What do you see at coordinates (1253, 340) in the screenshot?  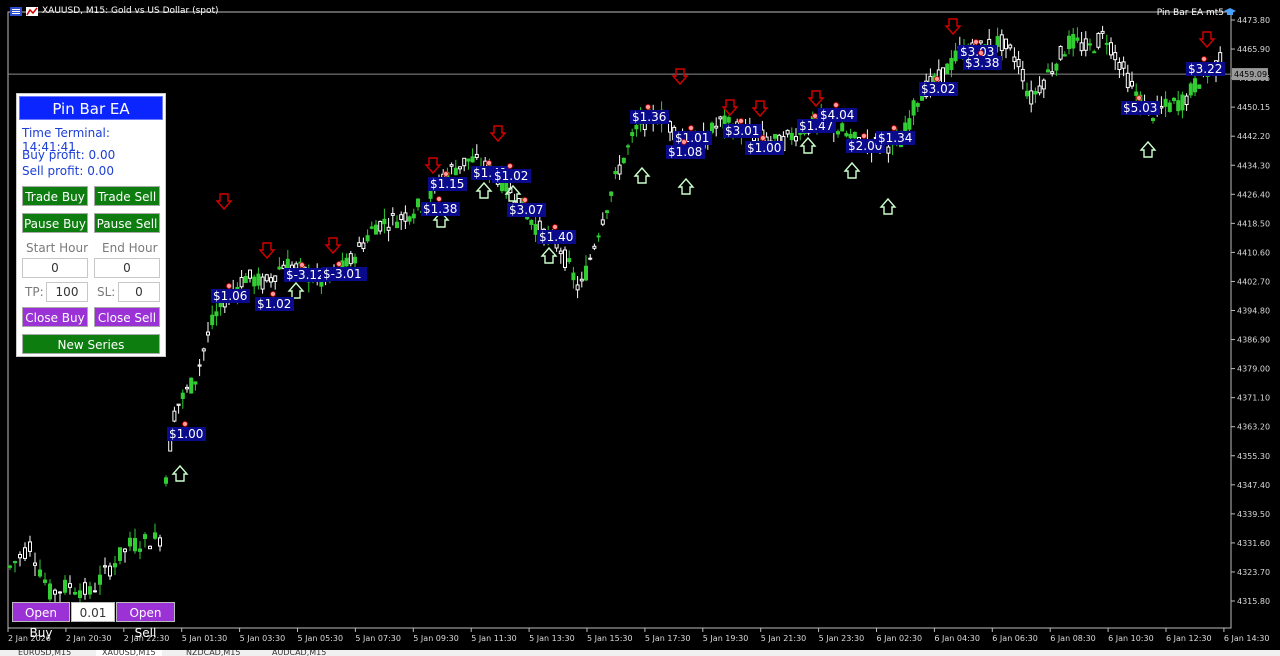 I see `y-tick-label: 4386.90` at bounding box center [1253, 340].